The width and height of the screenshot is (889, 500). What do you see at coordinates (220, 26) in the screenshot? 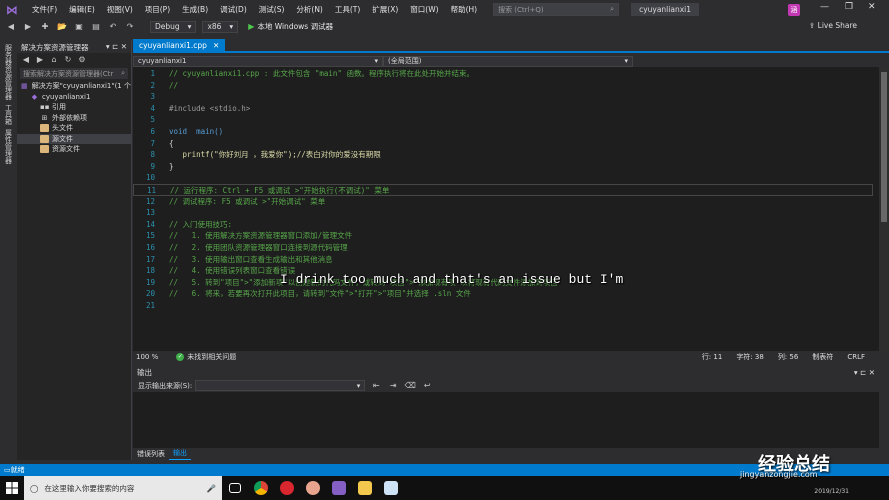
I see `platform-select: x86 ▾` at bounding box center [220, 26].